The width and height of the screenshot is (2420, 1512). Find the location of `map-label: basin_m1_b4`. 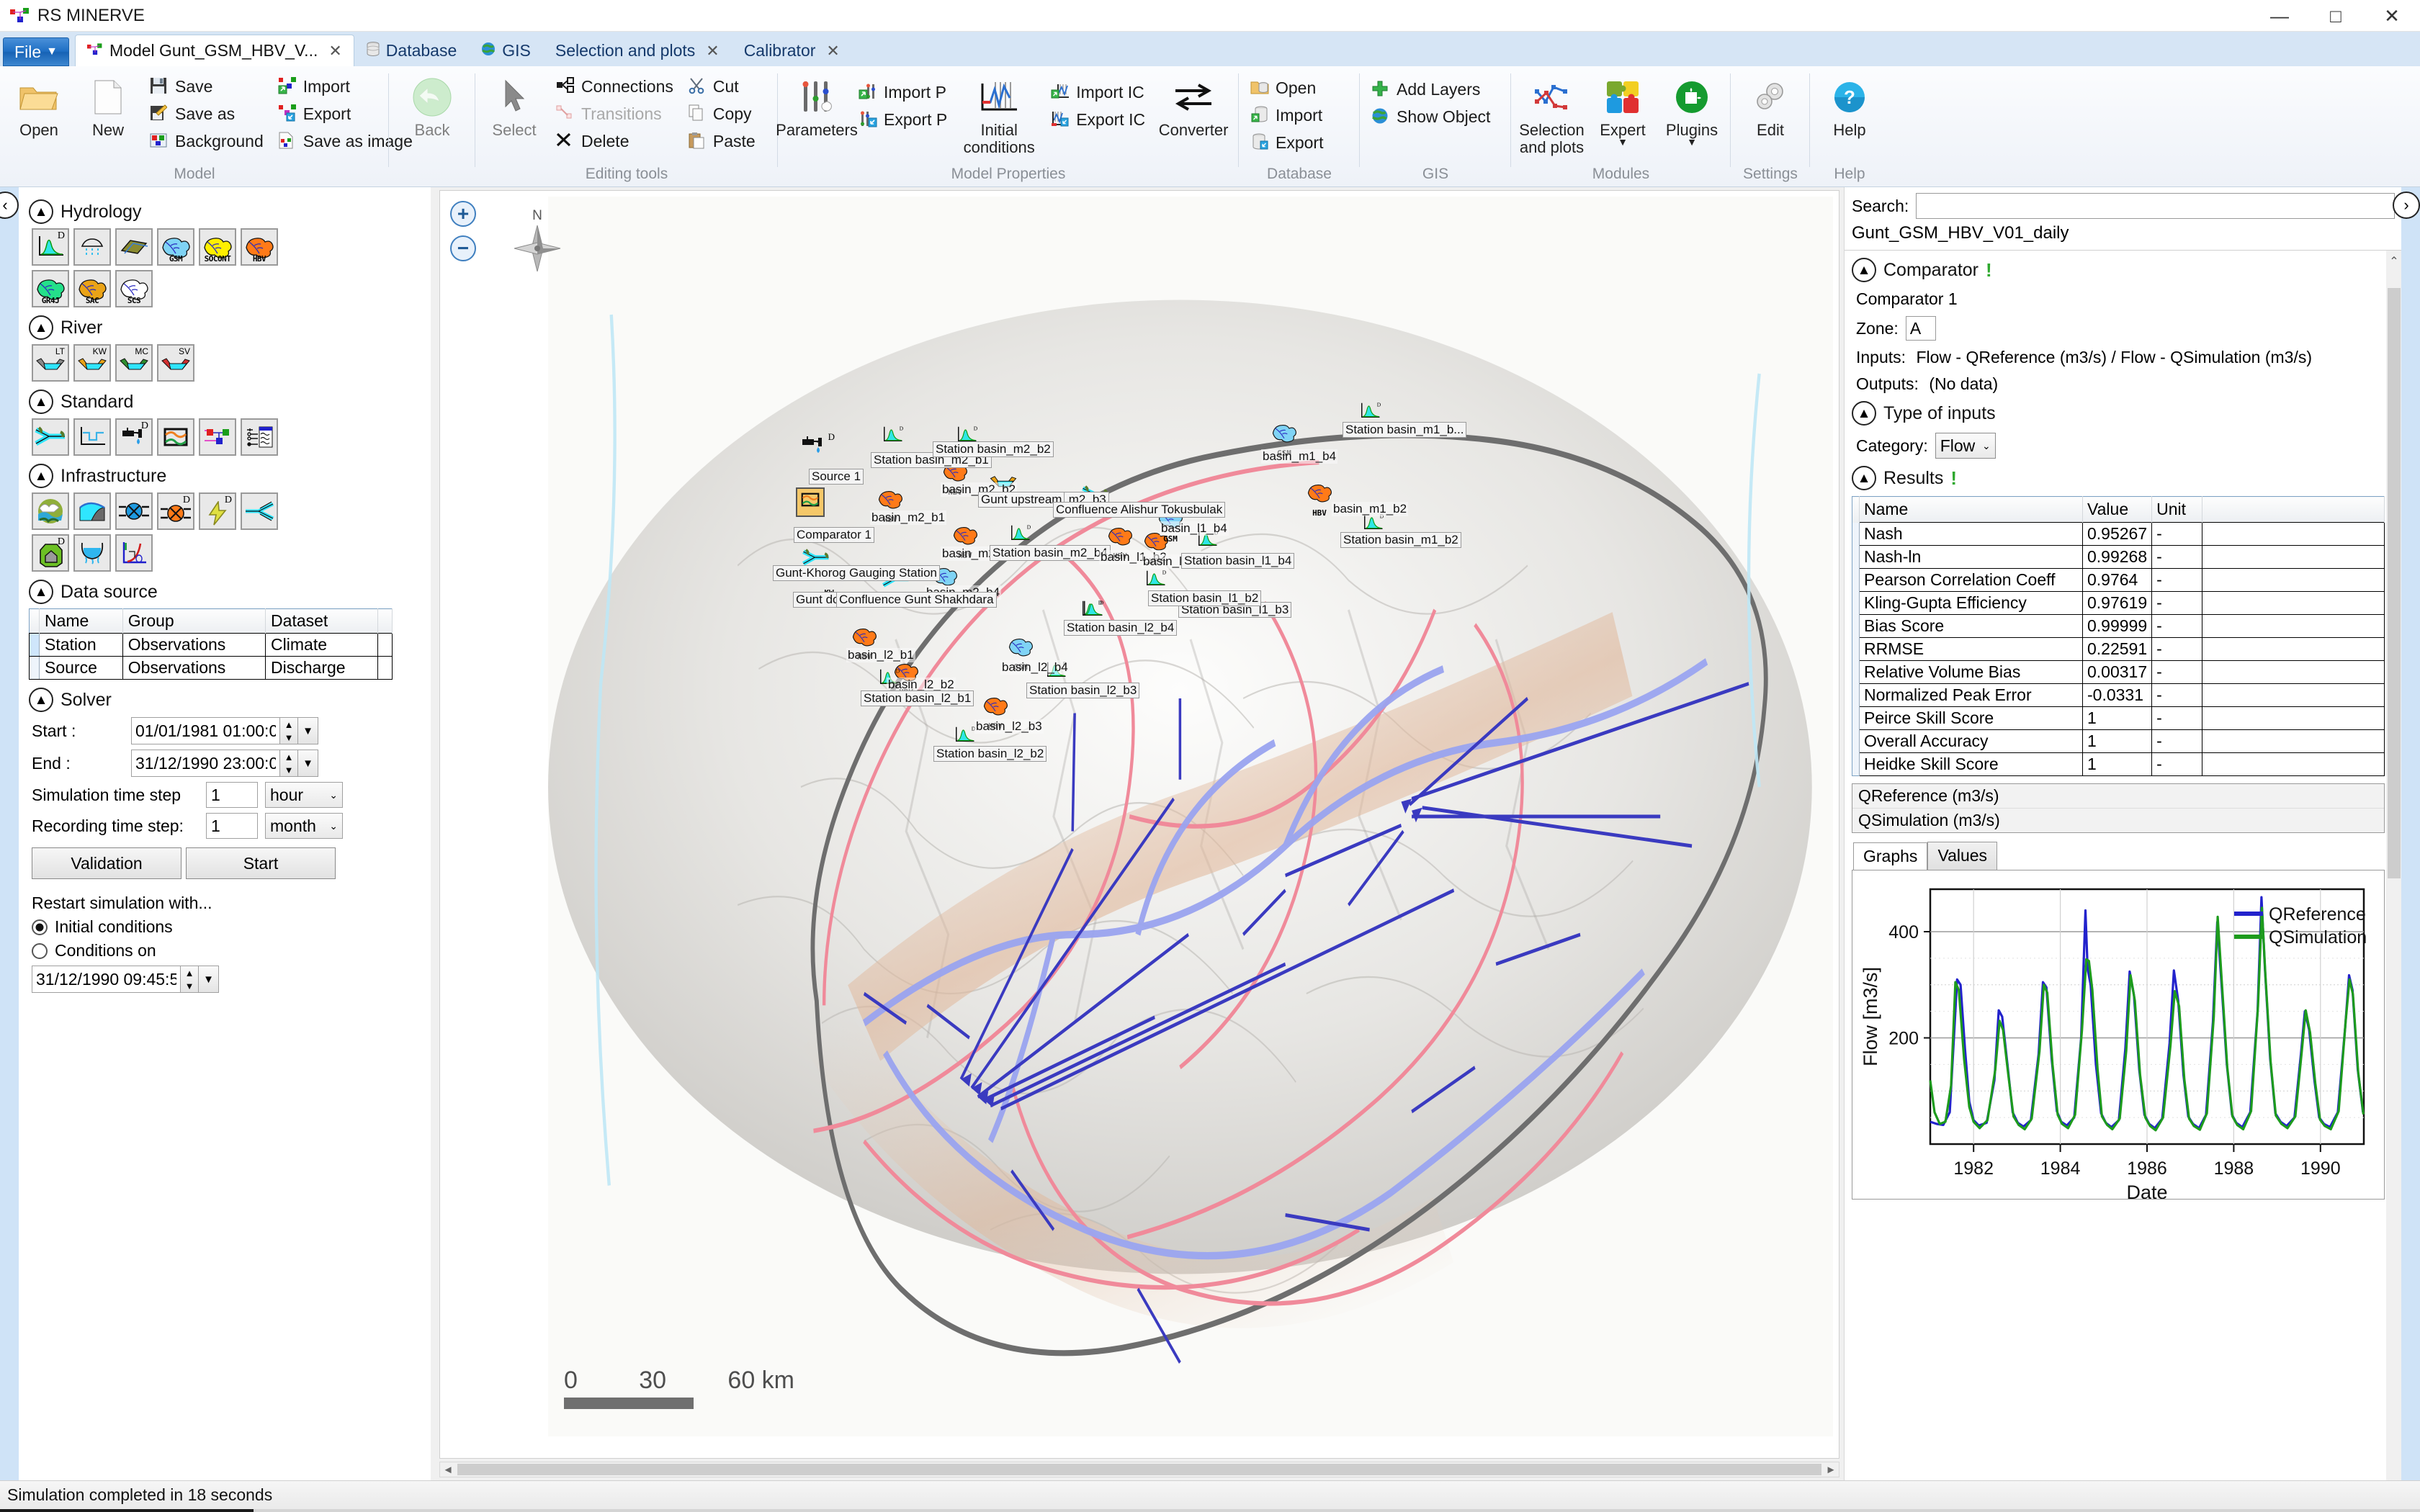

map-label: basin_m1_b4 is located at coordinates (1299, 456).